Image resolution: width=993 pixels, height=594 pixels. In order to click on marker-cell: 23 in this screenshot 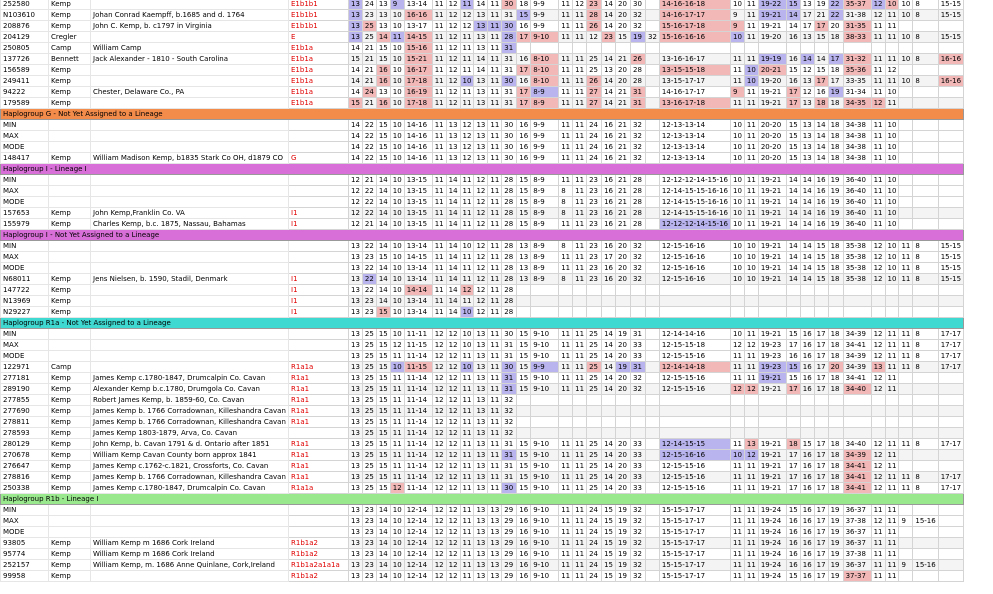, I will do `click(608, 37)`.